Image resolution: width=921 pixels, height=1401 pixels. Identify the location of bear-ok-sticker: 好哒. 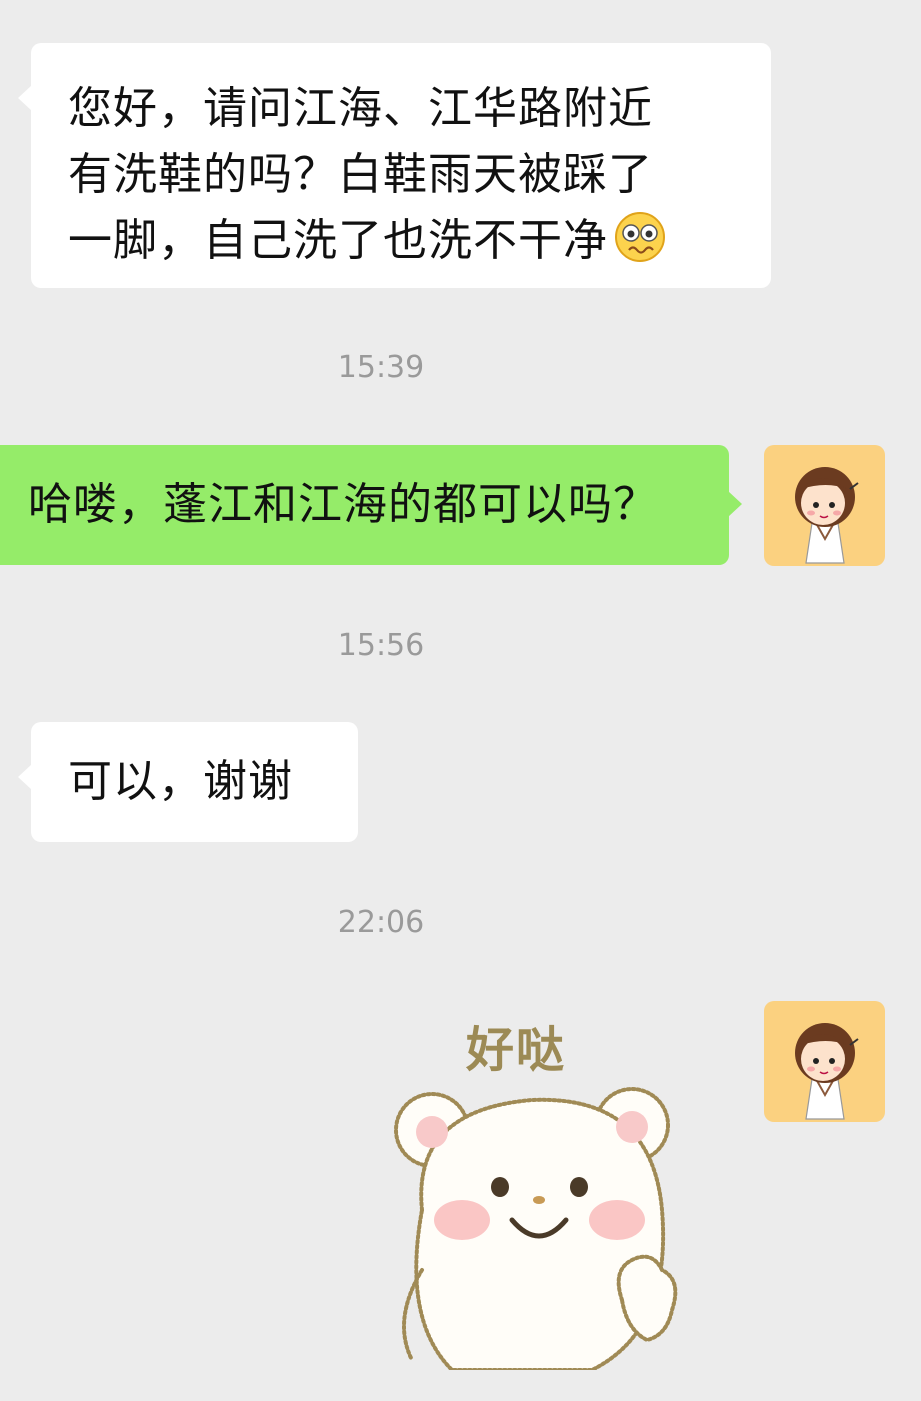
(547, 1190).